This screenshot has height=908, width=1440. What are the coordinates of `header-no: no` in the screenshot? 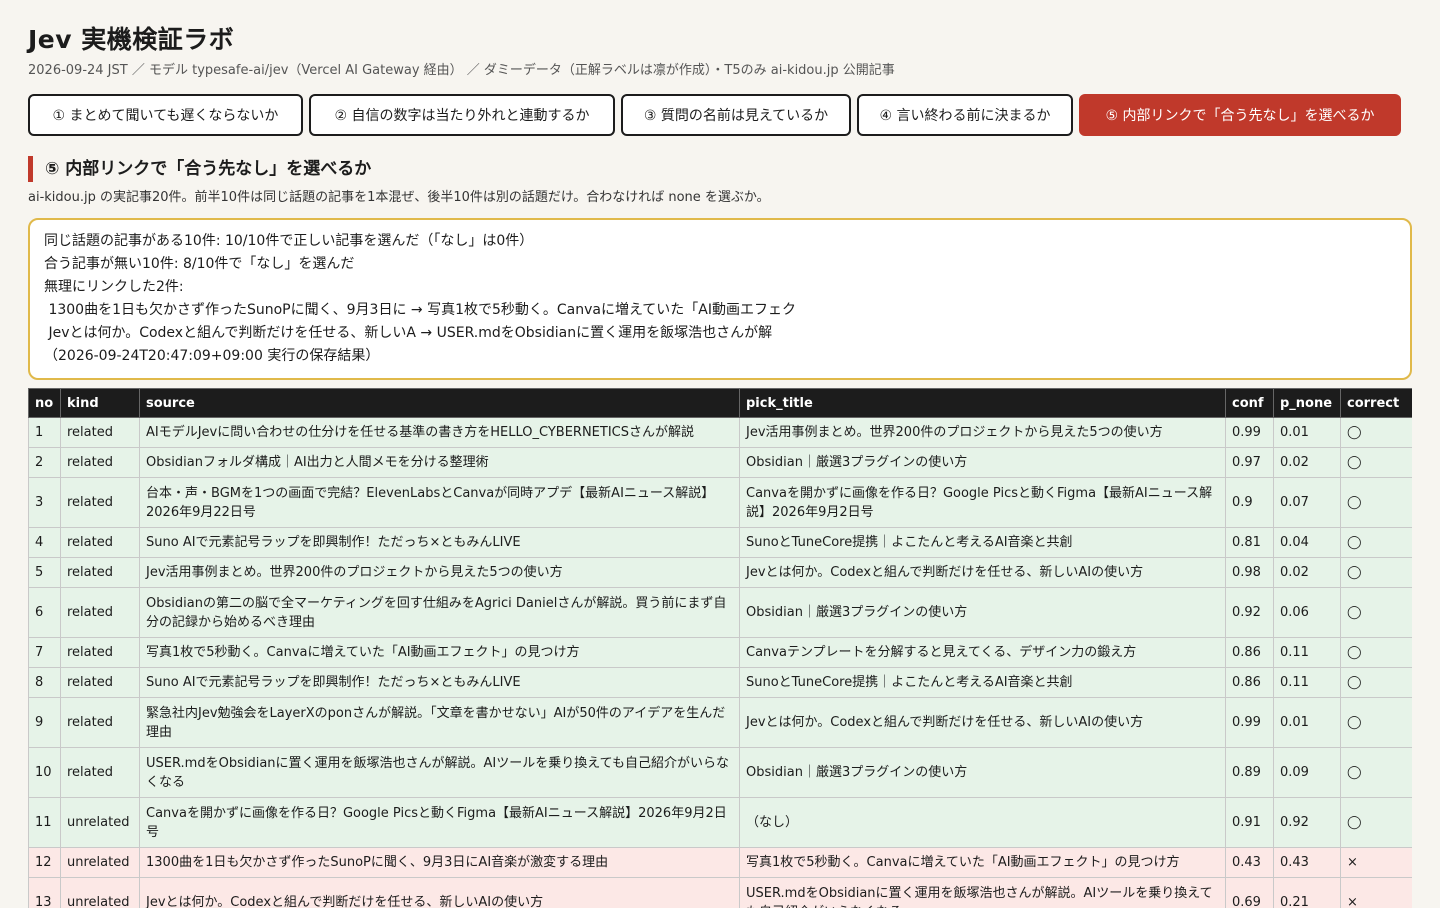 It's located at (45, 403).